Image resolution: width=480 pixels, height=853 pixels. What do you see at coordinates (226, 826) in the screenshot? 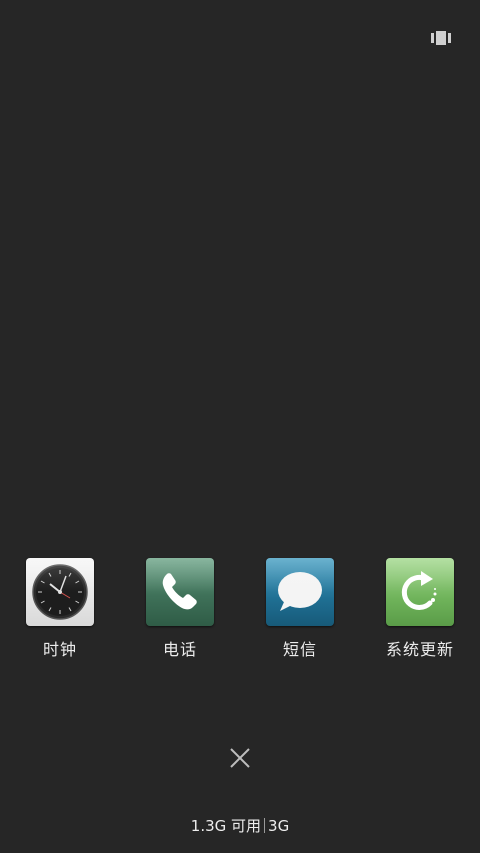
I see `memory-available: 1.3G 可用` at bounding box center [226, 826].